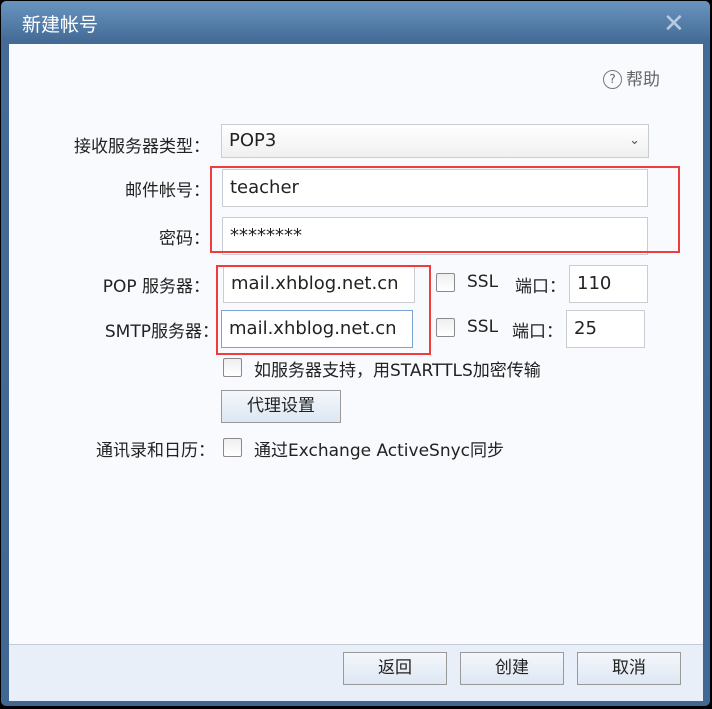  Describe the element at coordinates (445, 209) in the screenshot. I see `highlight-box-account` at that location.